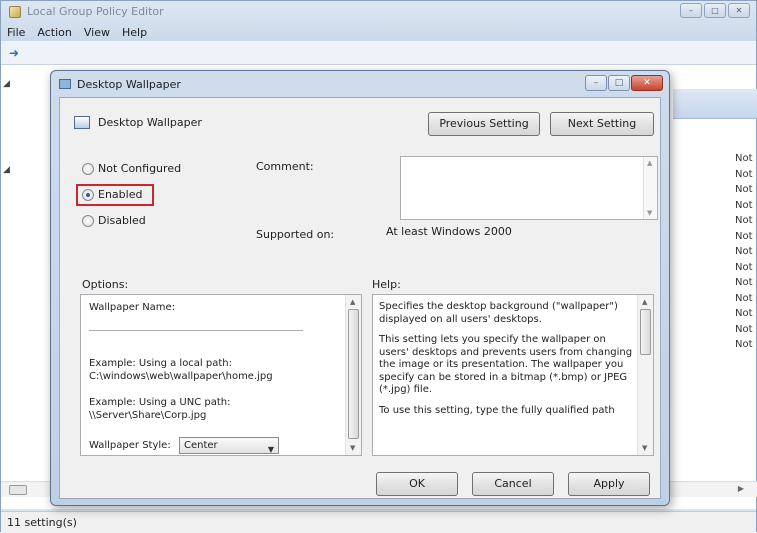 The width and height of the screenshot is (757, 533). I want to click on status-bar: 11 setting(s), so click(378, 522).